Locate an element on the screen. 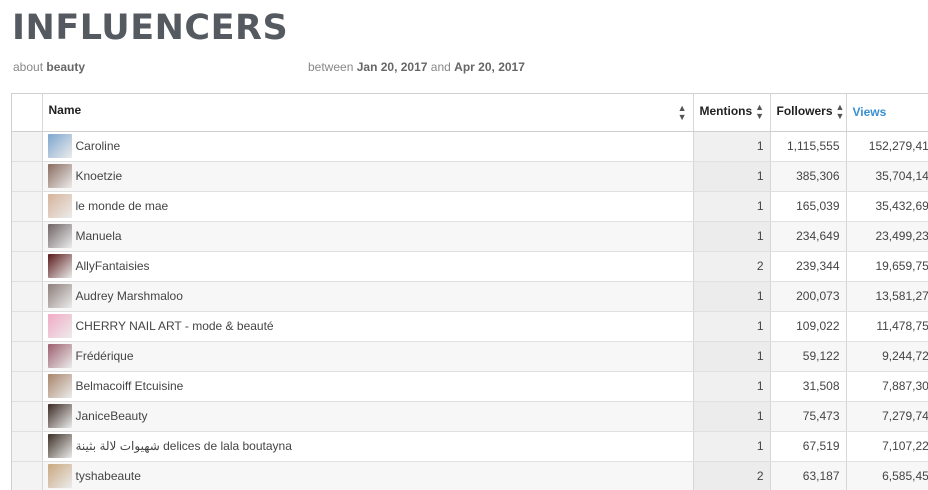 The image size is (928, 490). table-row: Manuela 1 234,649 23,499,236 is located at coordinates (470, 236).